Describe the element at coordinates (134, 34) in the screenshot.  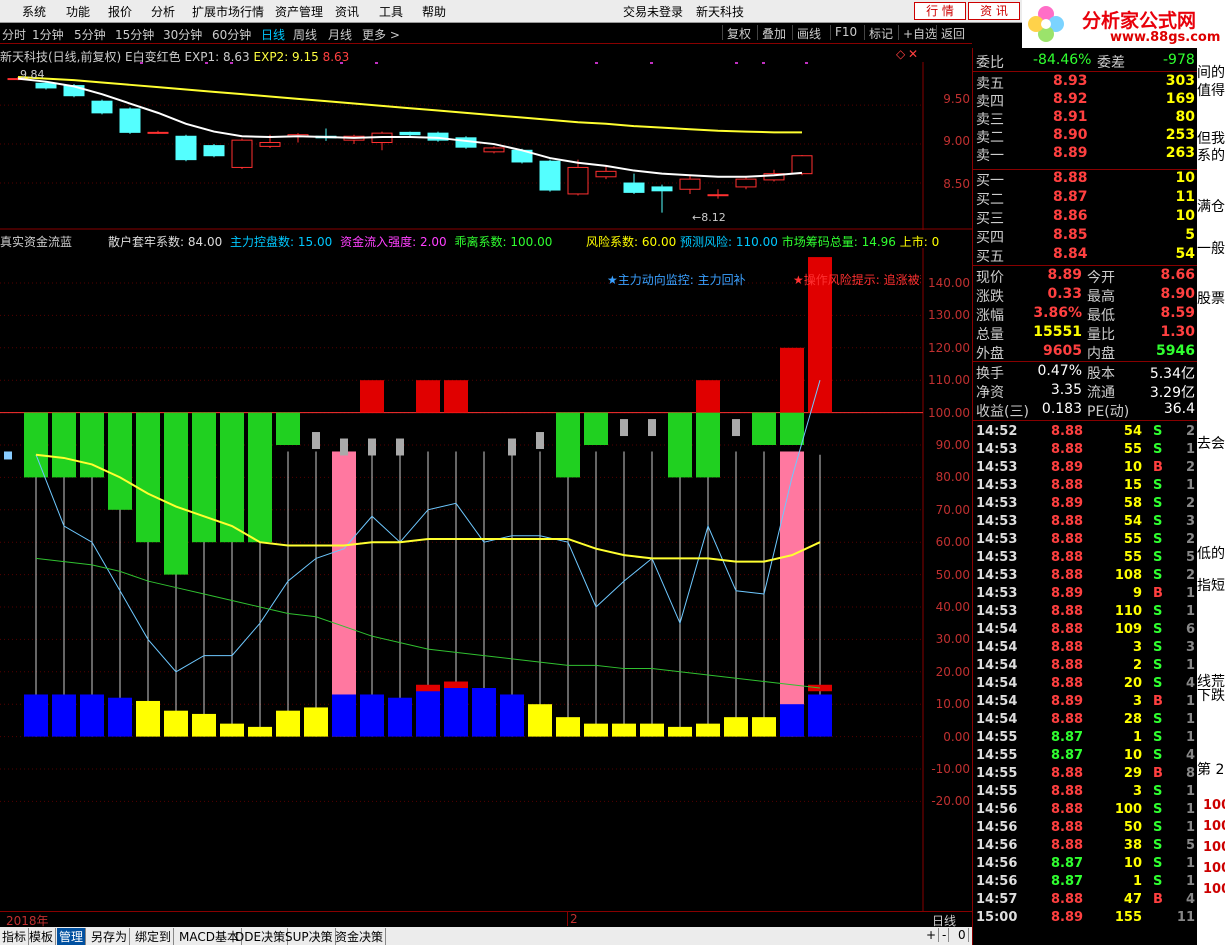
I see `tab-15min: 15分钟` at that location.